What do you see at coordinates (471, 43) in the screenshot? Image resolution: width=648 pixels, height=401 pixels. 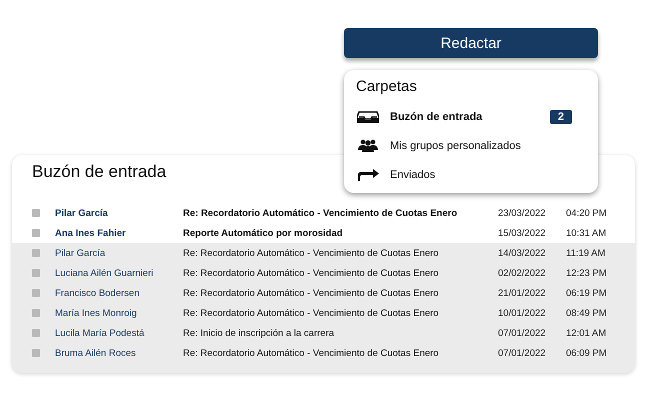 I see `compose-button: Redactar` at bounding box center [471, 43].